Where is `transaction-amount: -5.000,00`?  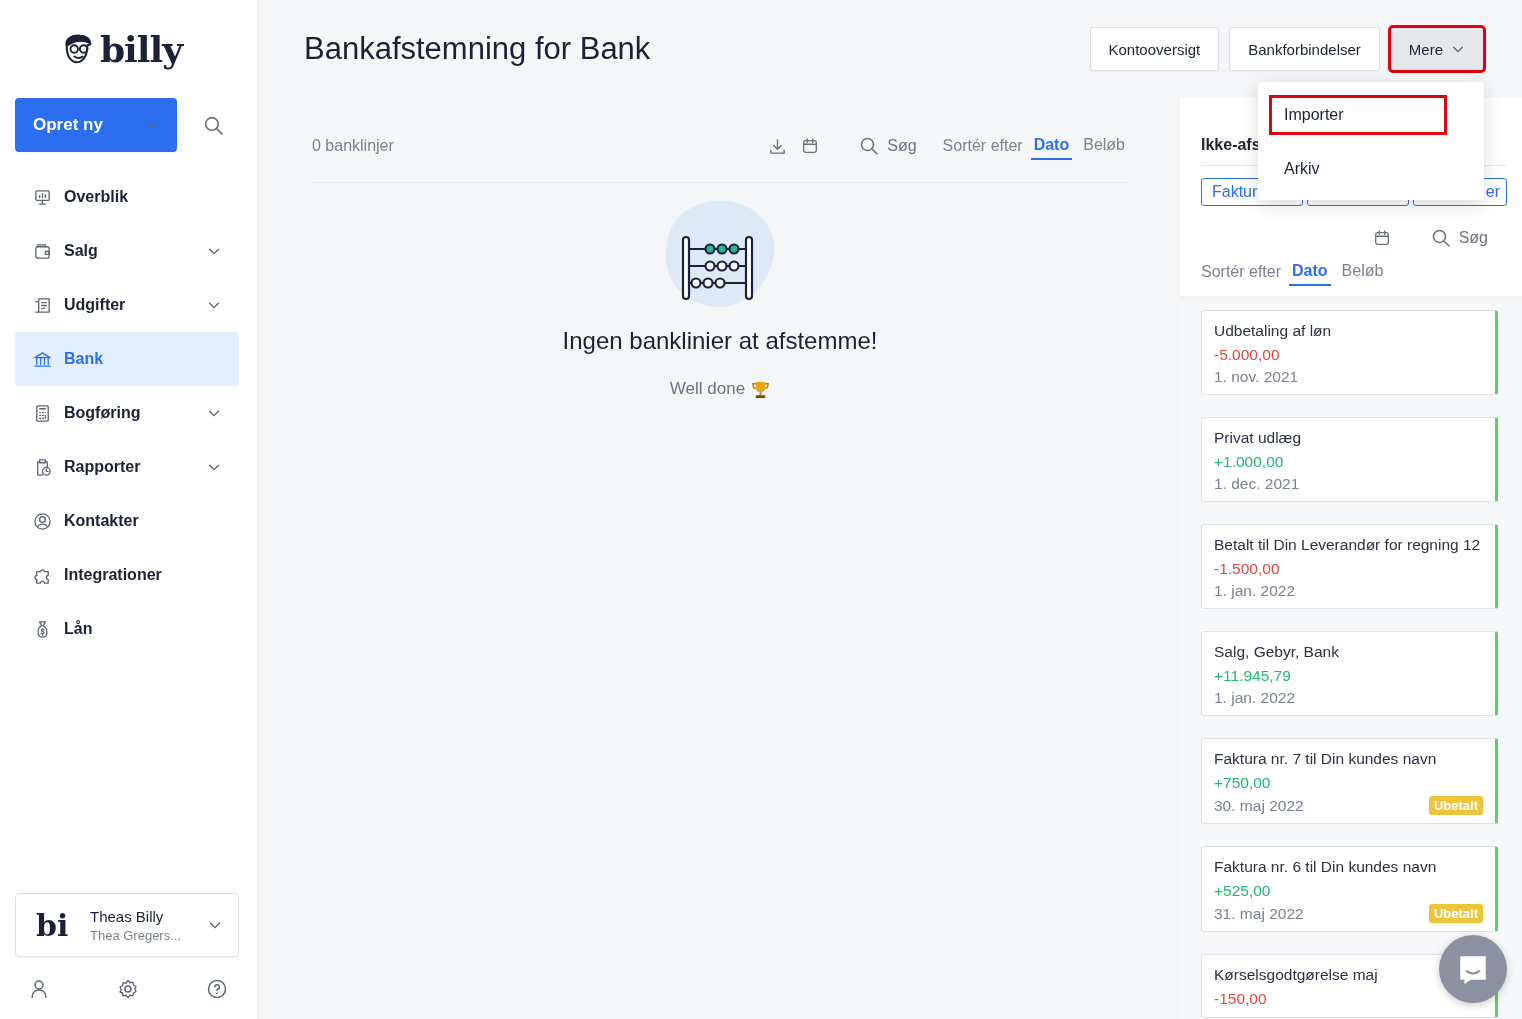
transaction-amount: -5.000,00 is located at coordinates (1247, 355).